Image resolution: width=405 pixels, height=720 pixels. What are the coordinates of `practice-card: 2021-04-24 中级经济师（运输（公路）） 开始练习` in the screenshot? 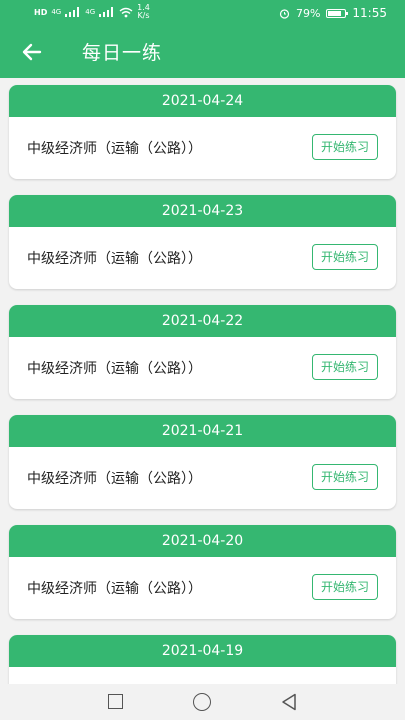 It's located at (202, 132).